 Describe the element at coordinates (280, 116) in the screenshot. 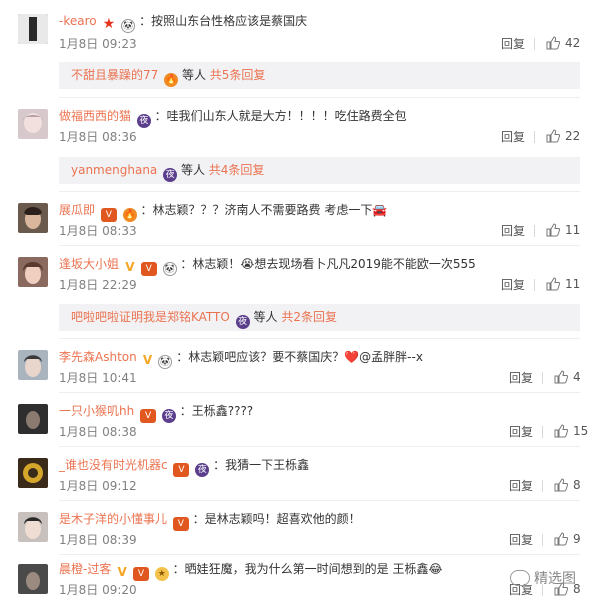

I see `comment-text: ：哇我们山东人就是大方！！！！吃住路费全包` at that location.